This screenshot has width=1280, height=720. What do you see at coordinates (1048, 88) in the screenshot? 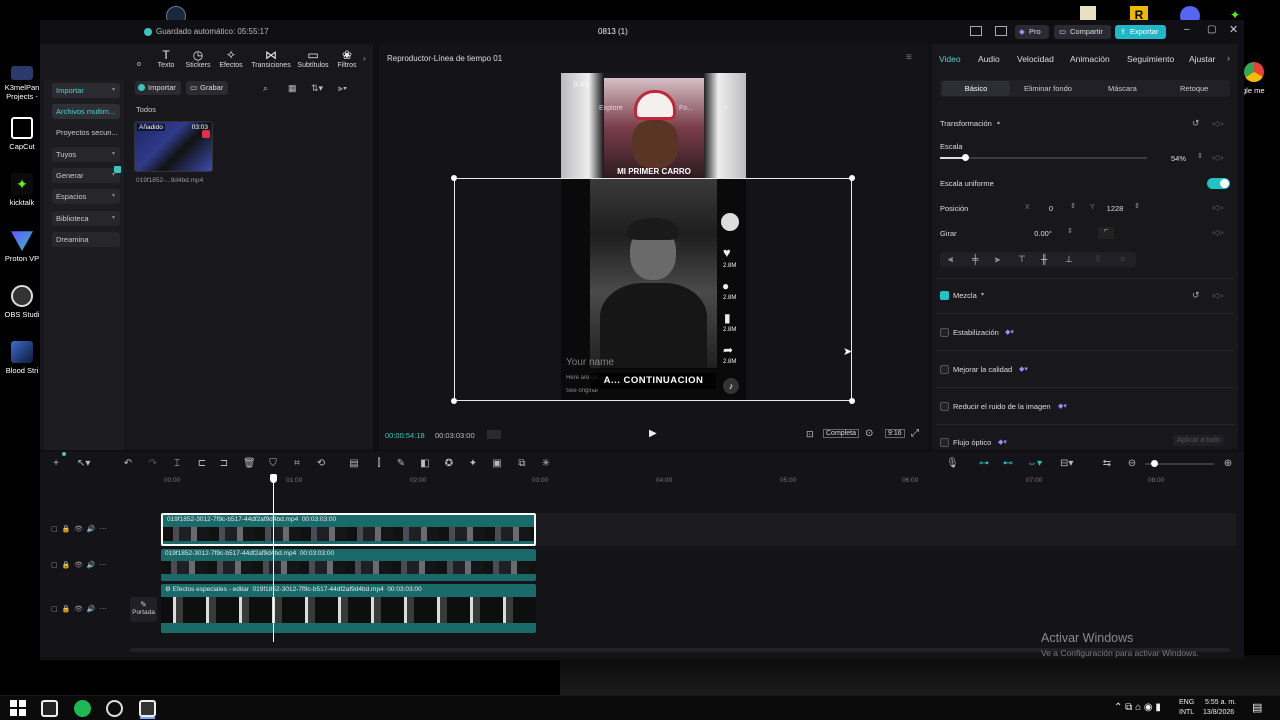
I see `subtab-remove-bg: Eliminar fondo` at bounding box center [1048, 88].